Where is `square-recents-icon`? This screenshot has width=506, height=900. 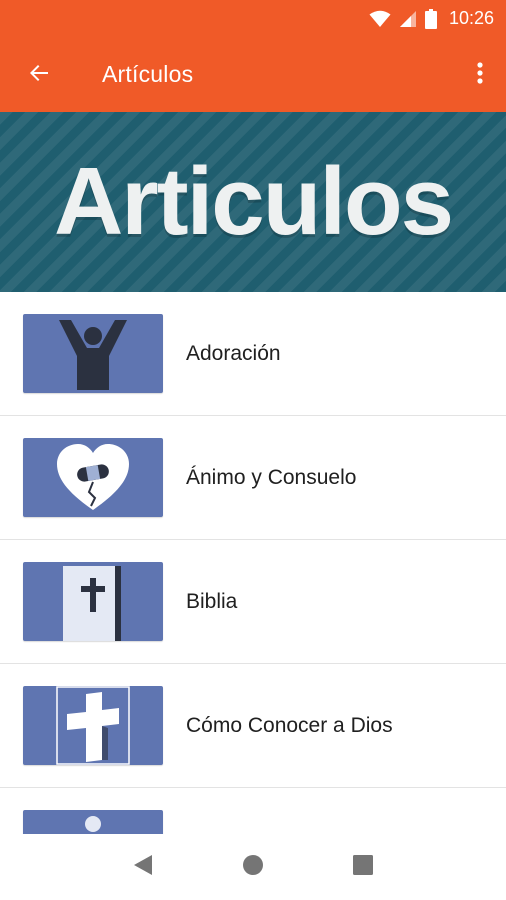 square-recents-icon is located at coordinates (363, 867).